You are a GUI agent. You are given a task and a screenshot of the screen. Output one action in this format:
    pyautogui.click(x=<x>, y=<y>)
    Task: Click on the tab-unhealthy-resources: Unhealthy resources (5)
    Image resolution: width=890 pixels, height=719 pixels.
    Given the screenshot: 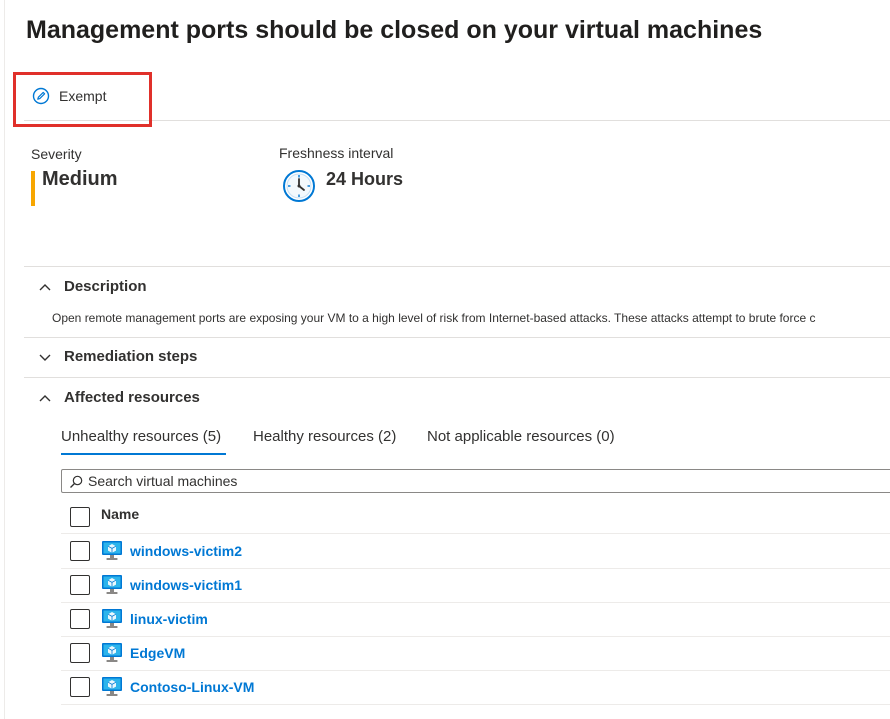 What is the action you would take?
    pyautogui.click(x=141, y=436)
    